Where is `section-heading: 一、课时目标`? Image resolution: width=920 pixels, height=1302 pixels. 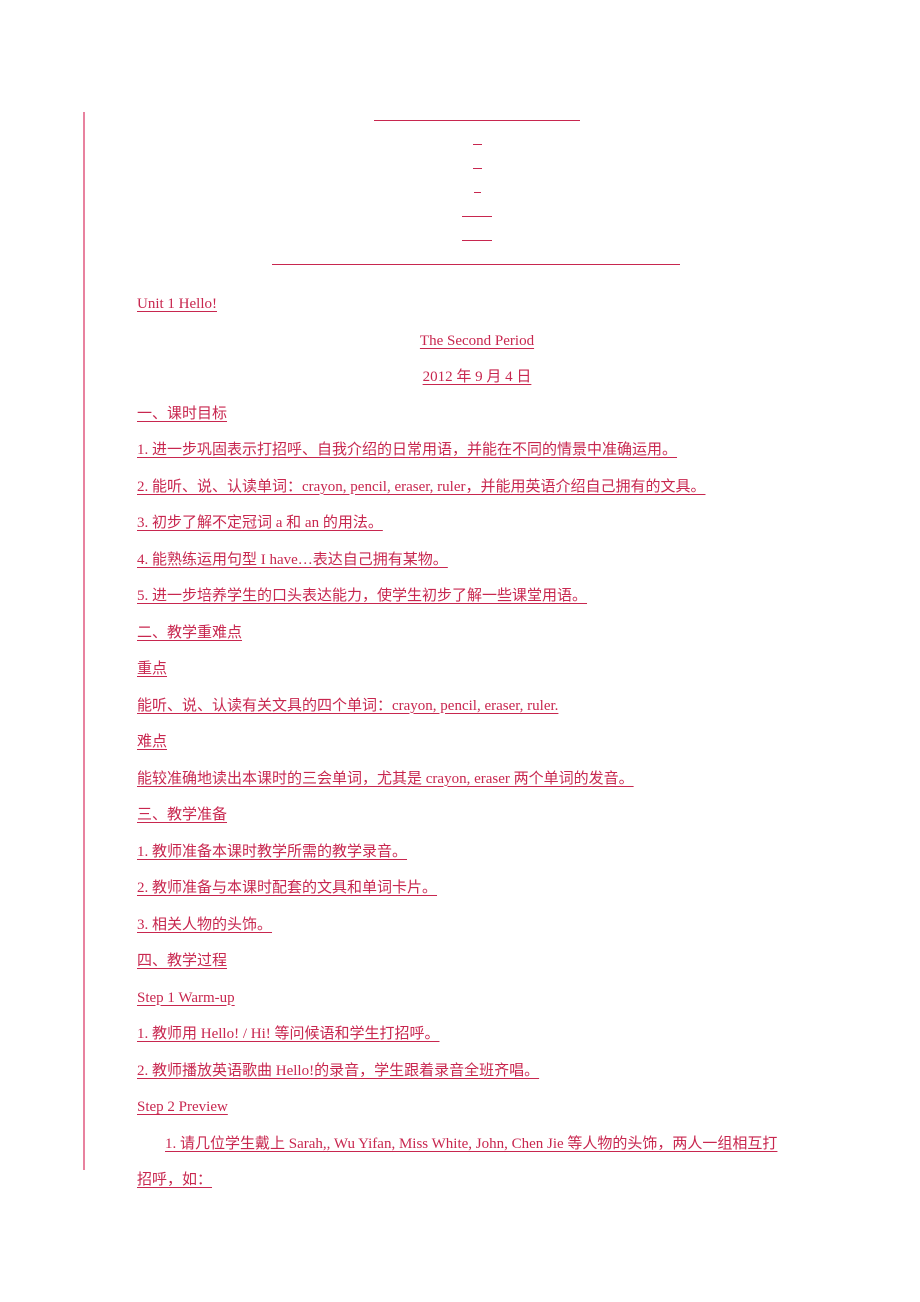
section-heading: 一、课时目标 is located at coordinates (477, 414).